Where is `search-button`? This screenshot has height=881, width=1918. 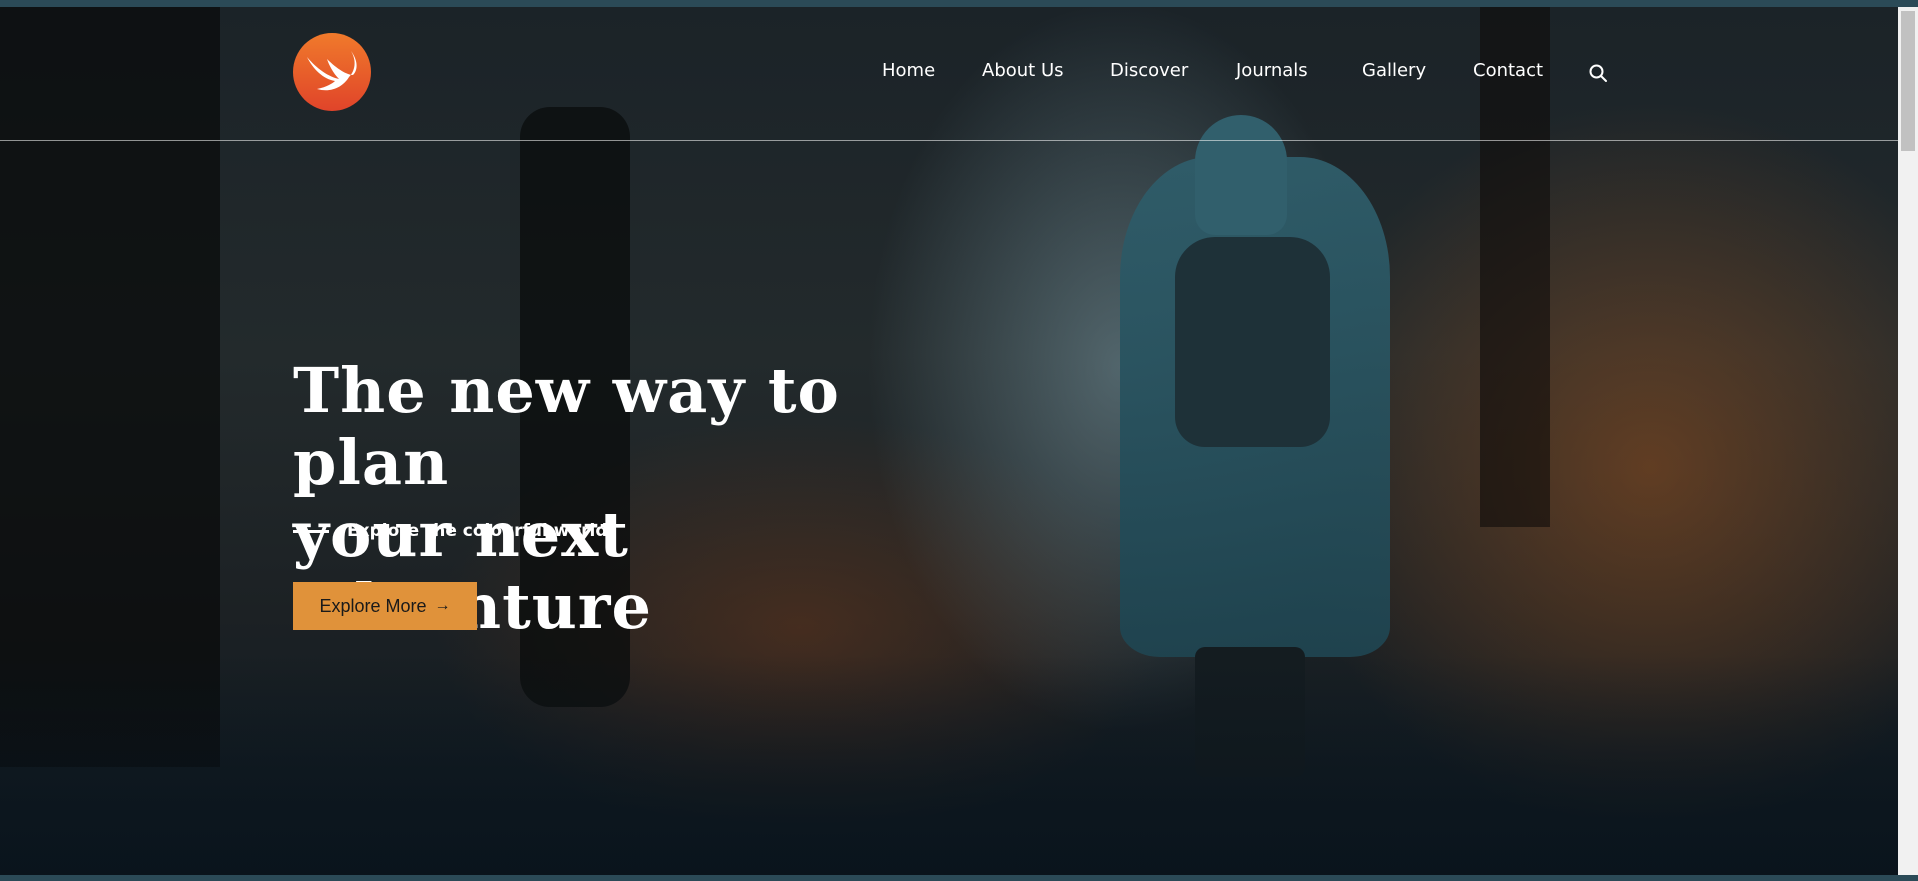
search-button is located at coordinates (1598, 73).